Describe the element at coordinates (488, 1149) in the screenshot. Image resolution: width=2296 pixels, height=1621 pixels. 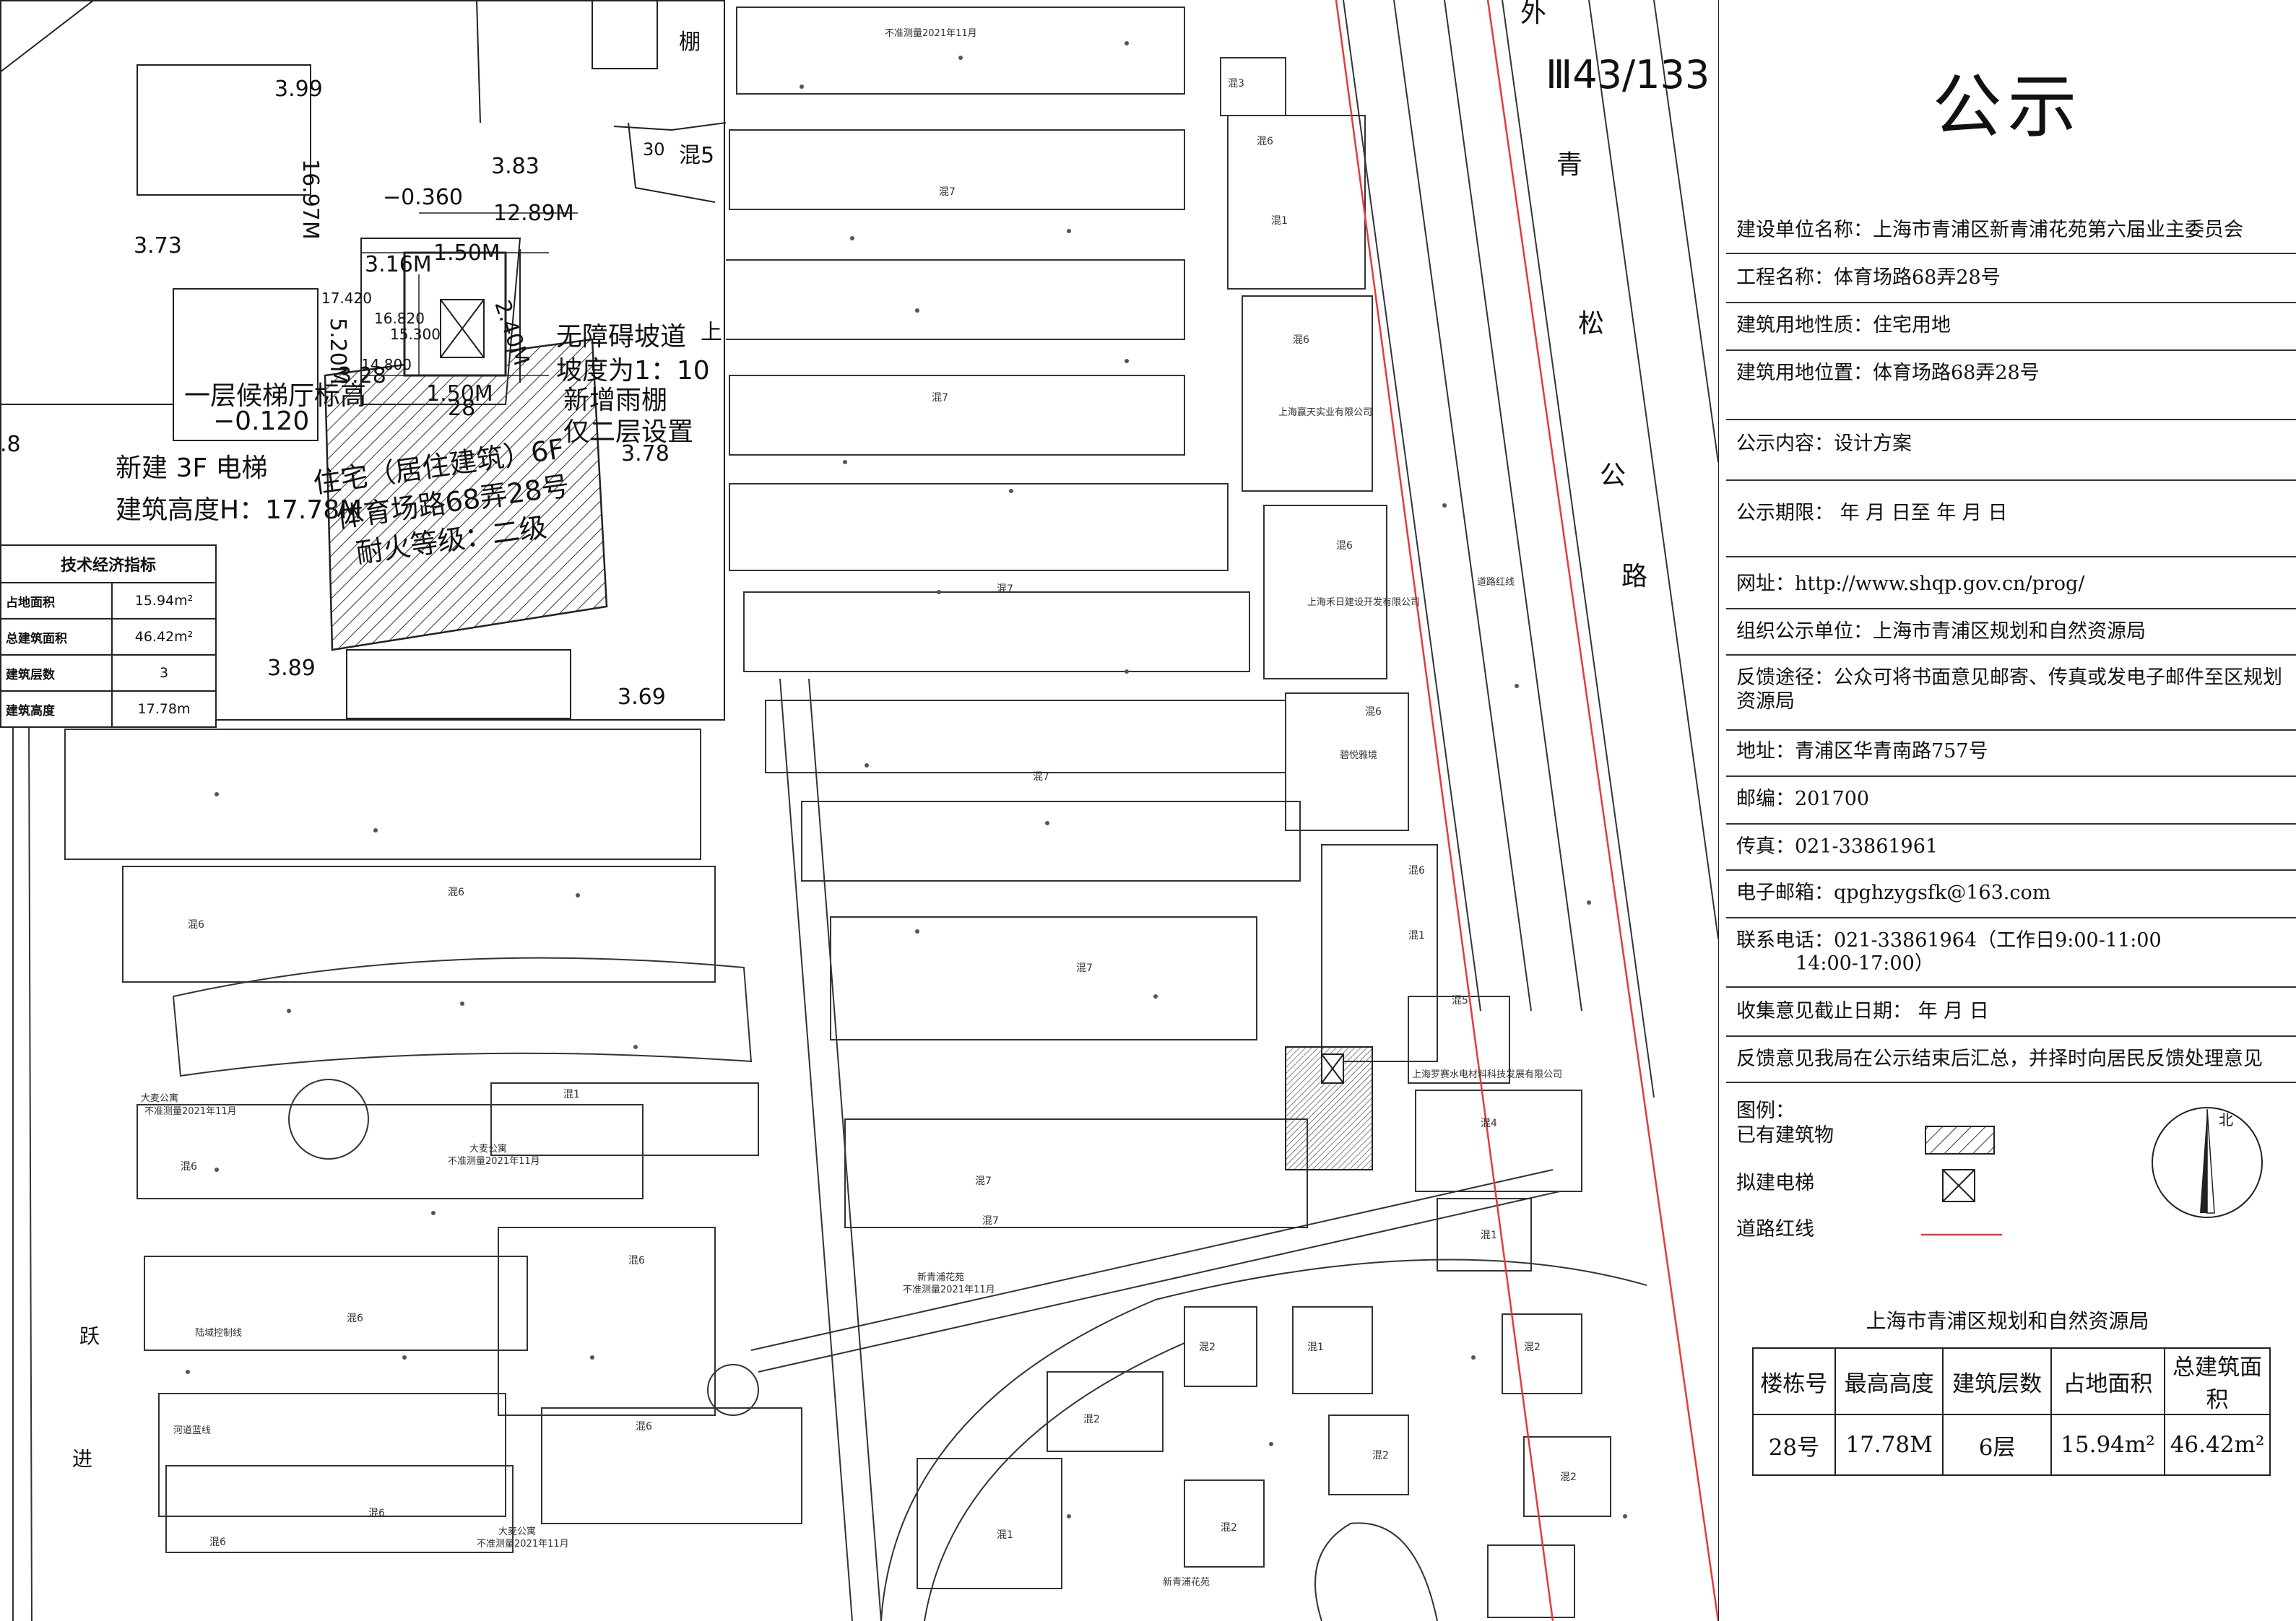
I see `estate-name-2: 大麦公寓` at that location.